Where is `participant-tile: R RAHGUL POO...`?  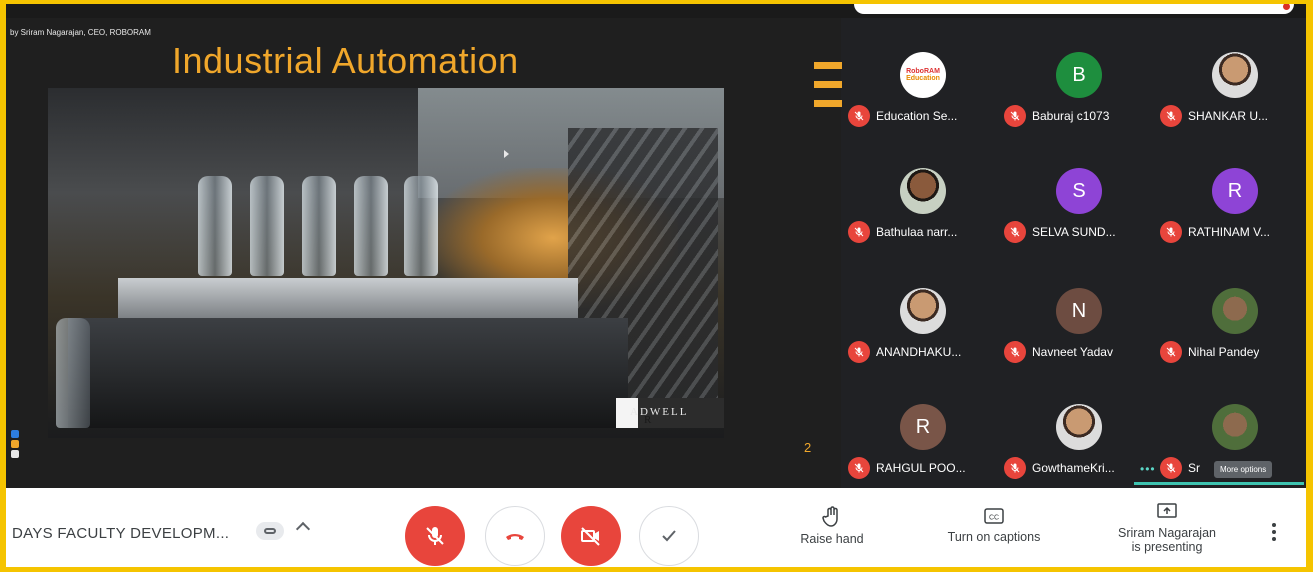
participant-tile: R RAHGUL POO... is located at coordinates (923, 444).